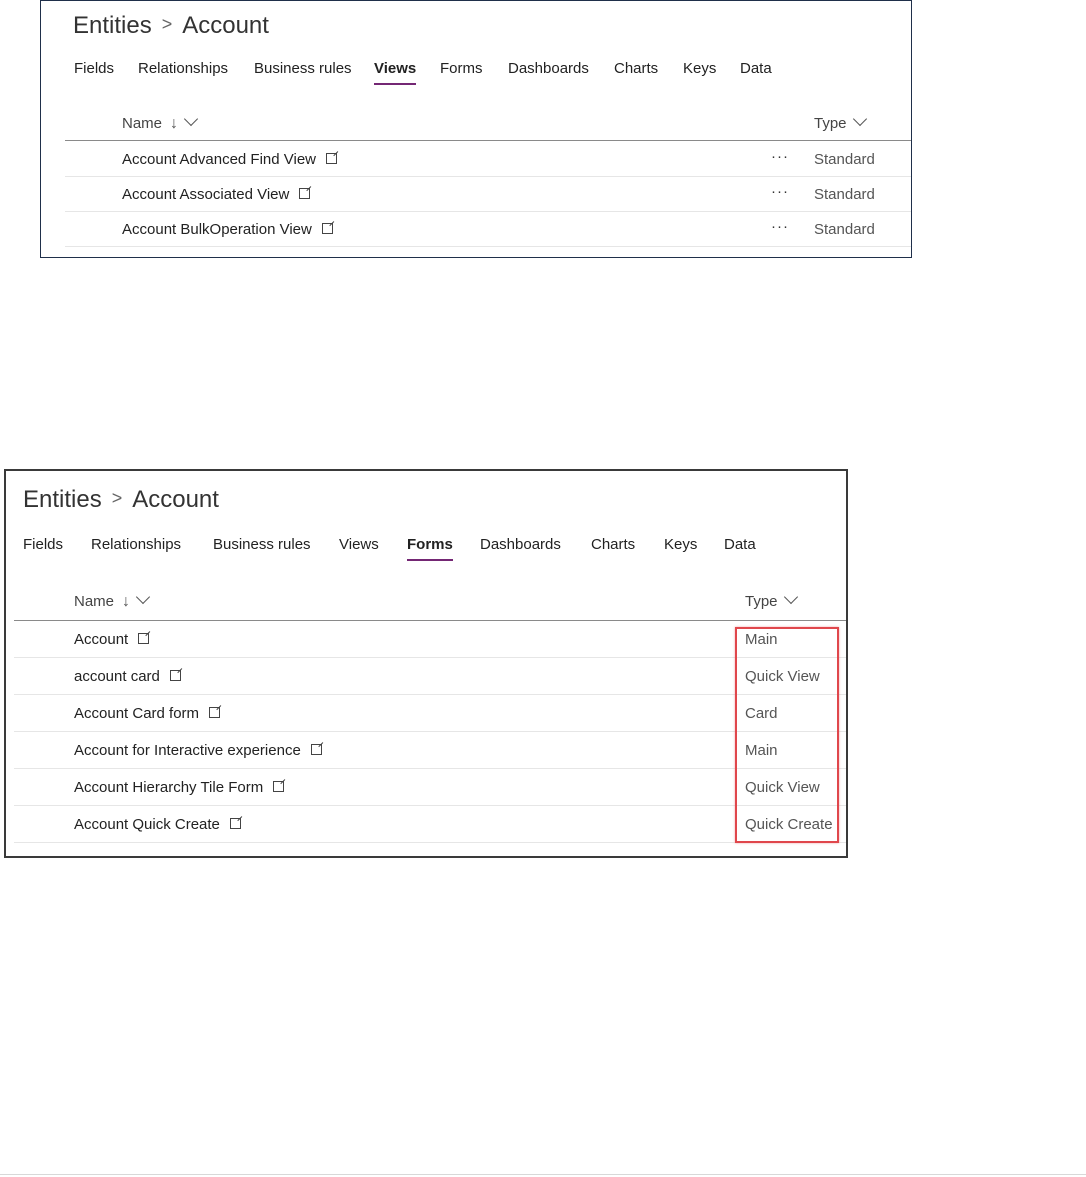  What do you see at coordinates (147, 824) in the screenshot?
I see `row-name: Account Quick Create` at bounding box center [147, 824].